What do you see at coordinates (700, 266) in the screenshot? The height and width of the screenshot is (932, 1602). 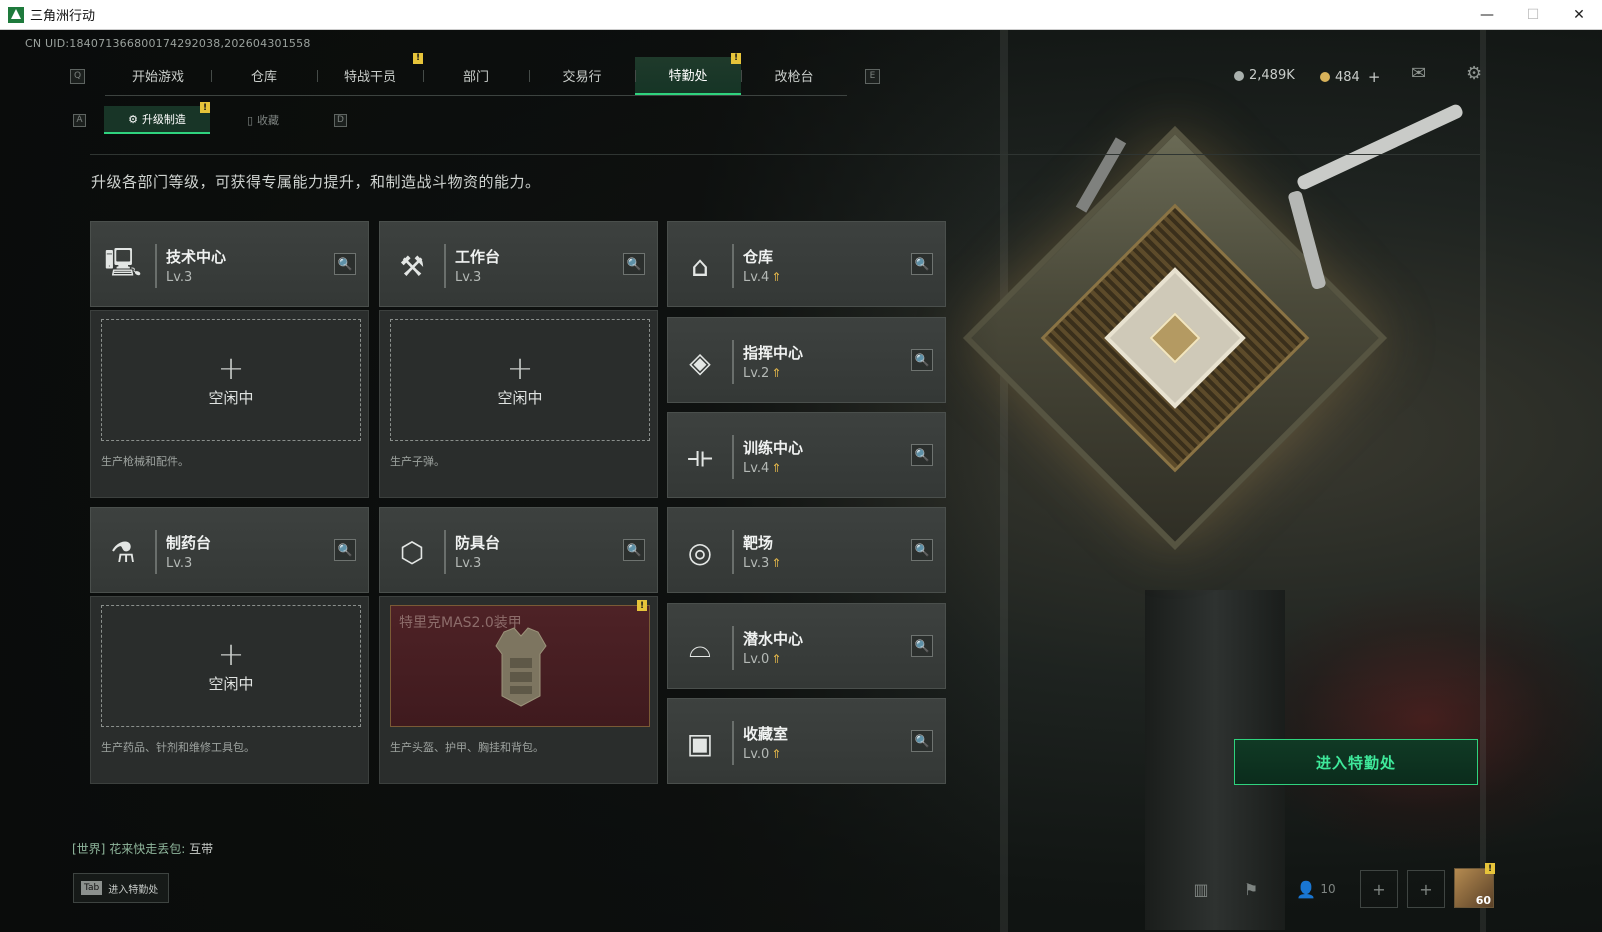 I see `warehouse-icon: ⌂` at bounding box center [700, 266].